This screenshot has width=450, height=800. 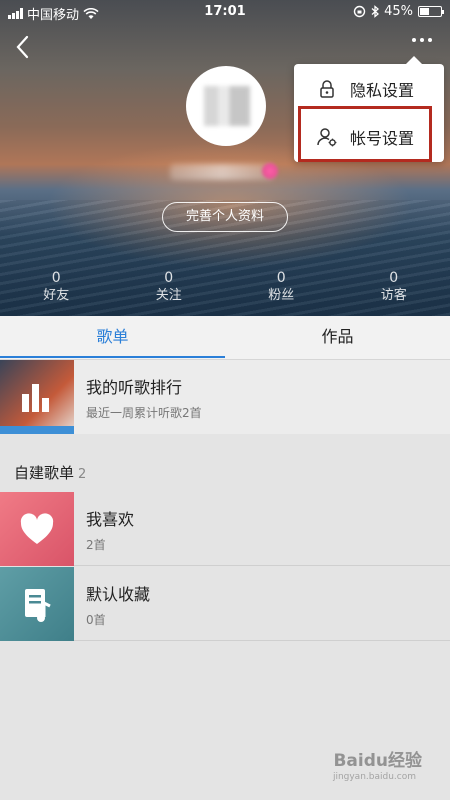 I want to click on rotation-lock-icon, so click(x=359, y=11).